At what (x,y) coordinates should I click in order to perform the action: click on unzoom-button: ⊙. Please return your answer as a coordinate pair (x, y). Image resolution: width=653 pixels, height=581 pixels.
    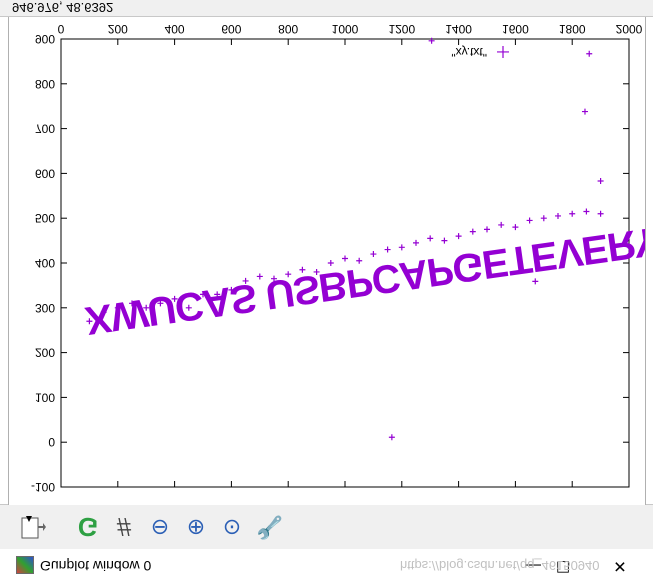
    Looking at the image, I should click on (232, 527).